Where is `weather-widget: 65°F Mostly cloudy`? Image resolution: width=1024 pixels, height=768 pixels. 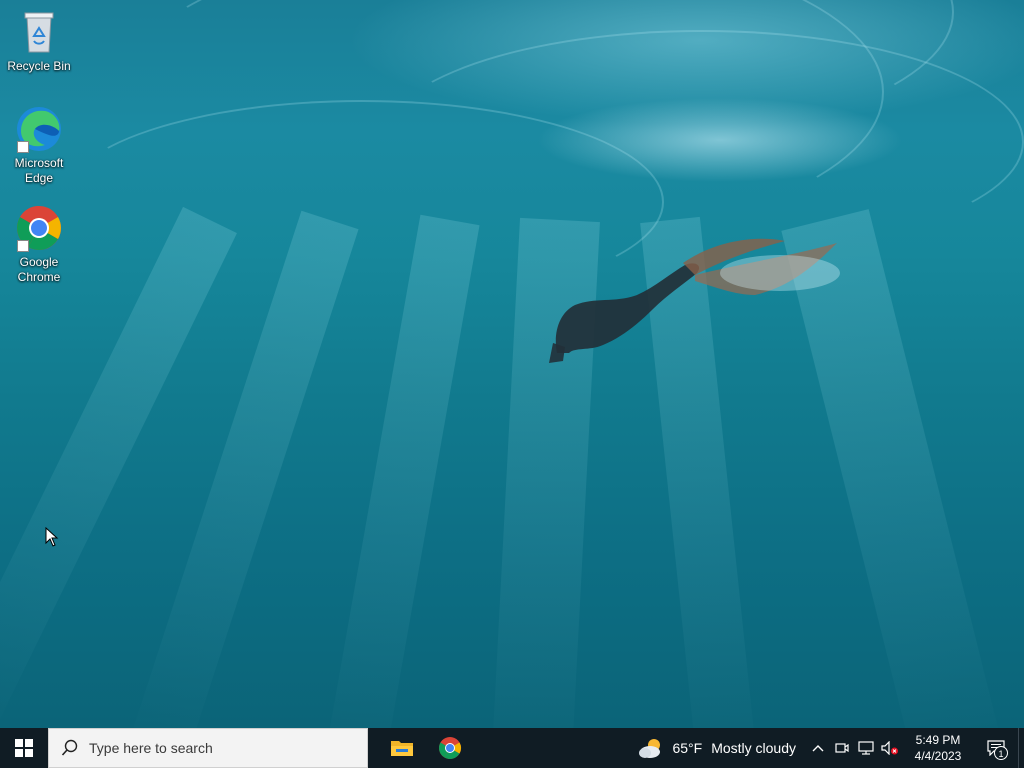 weather-widget: 65°F Mostly cloudy is located at coordinates (719, 748).